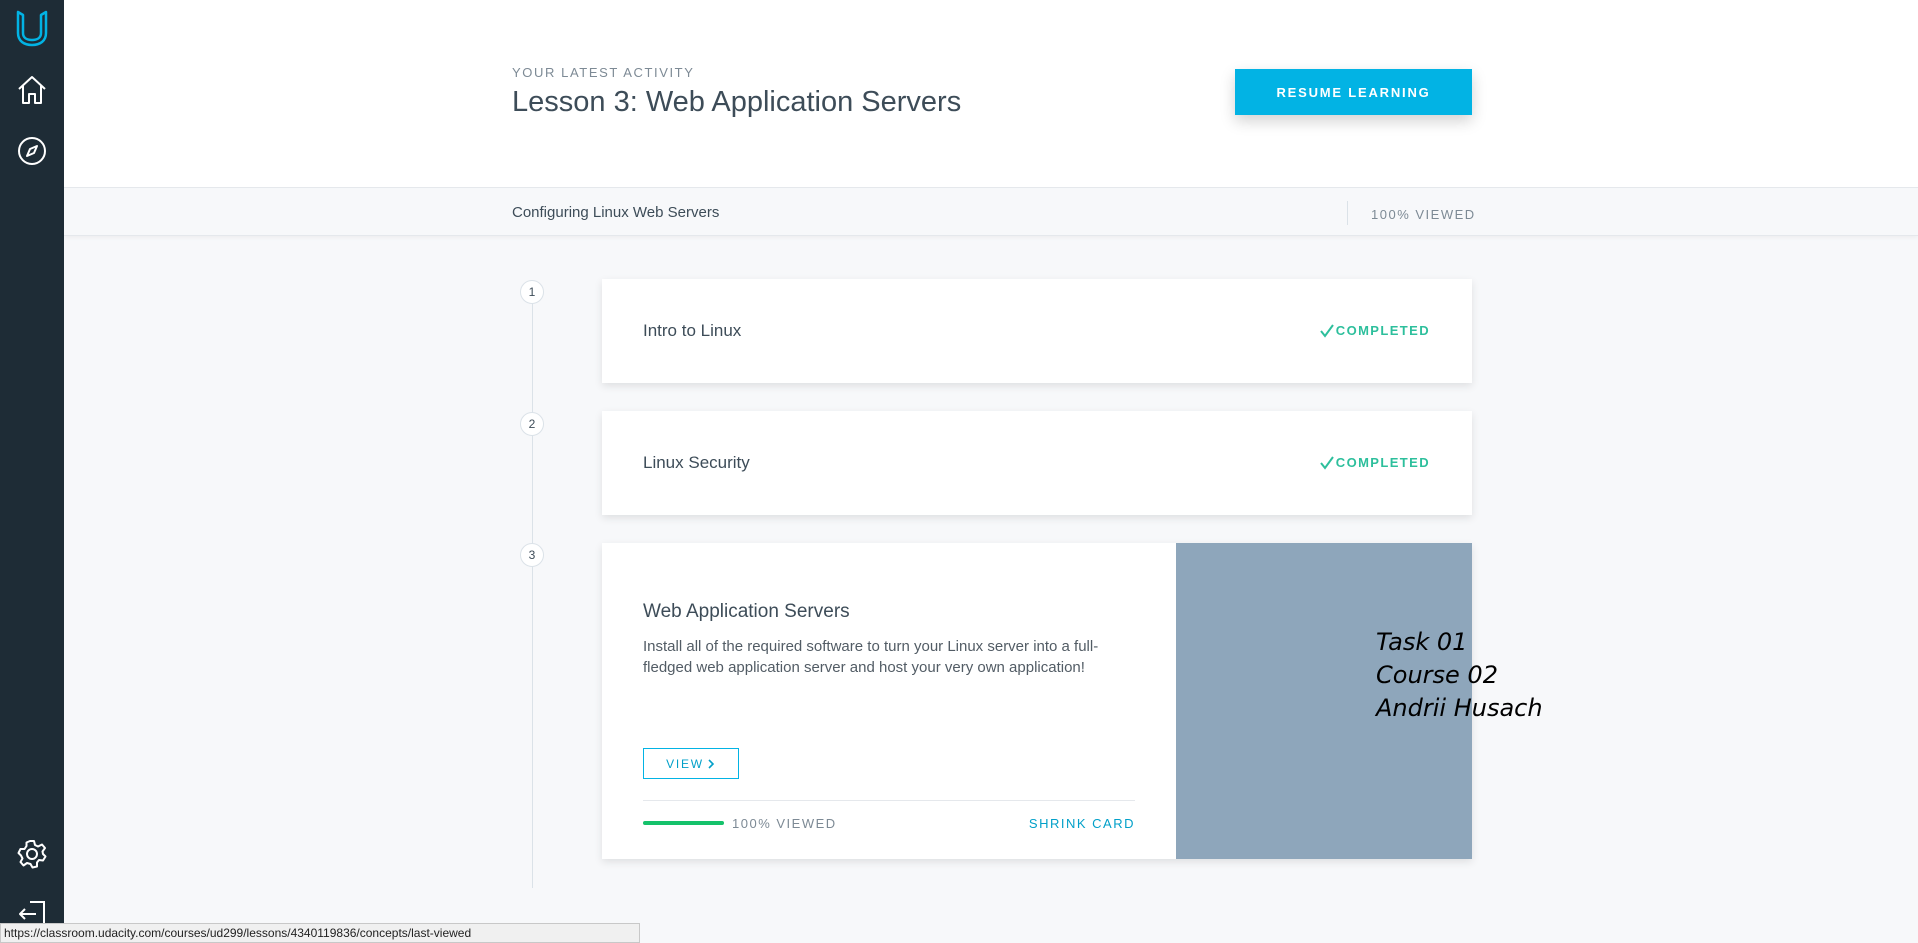 The width and height of the screenshot is (1918, 943). Describe the element at coordinates (1353, 92) in the screenshot. I see `resume-learning-button: RESUME LEARNING` at that location.